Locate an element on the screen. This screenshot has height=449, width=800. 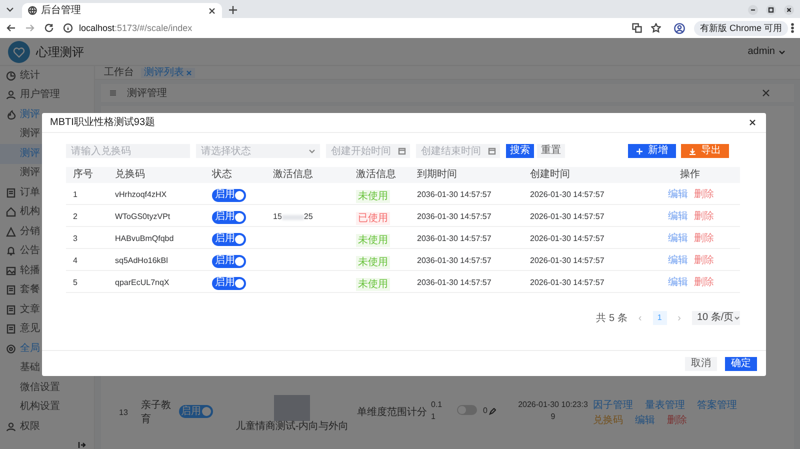
column-header: 序号 is located at coordinates (83, 175).